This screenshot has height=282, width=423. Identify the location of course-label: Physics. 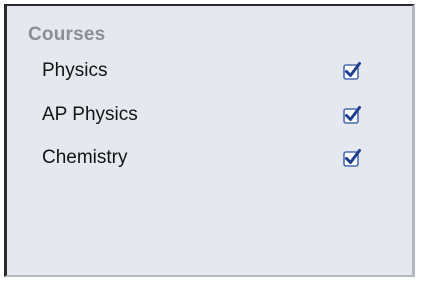
(75, 70).